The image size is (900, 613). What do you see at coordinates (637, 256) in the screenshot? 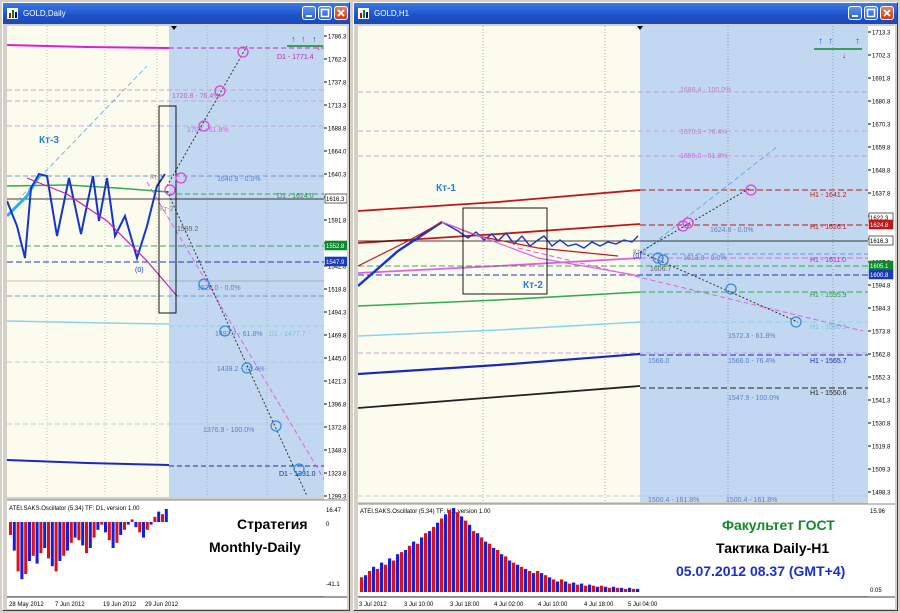
I see `h1-zero-label: (0)` at bounding box center [637, 256].